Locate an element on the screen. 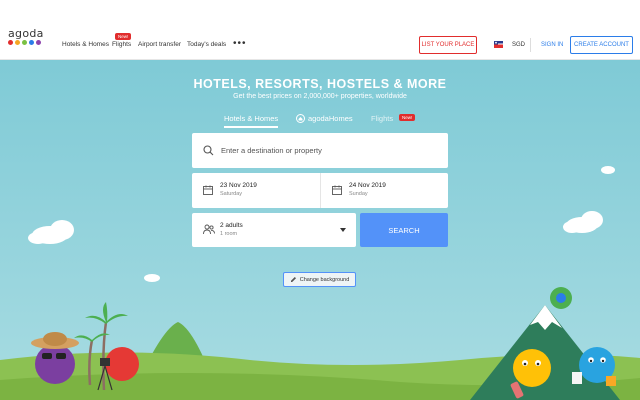 This screenshot has width=640, height=400. tab-hotels-homes: Hotels & Homes is located at coordinates (251, 121).